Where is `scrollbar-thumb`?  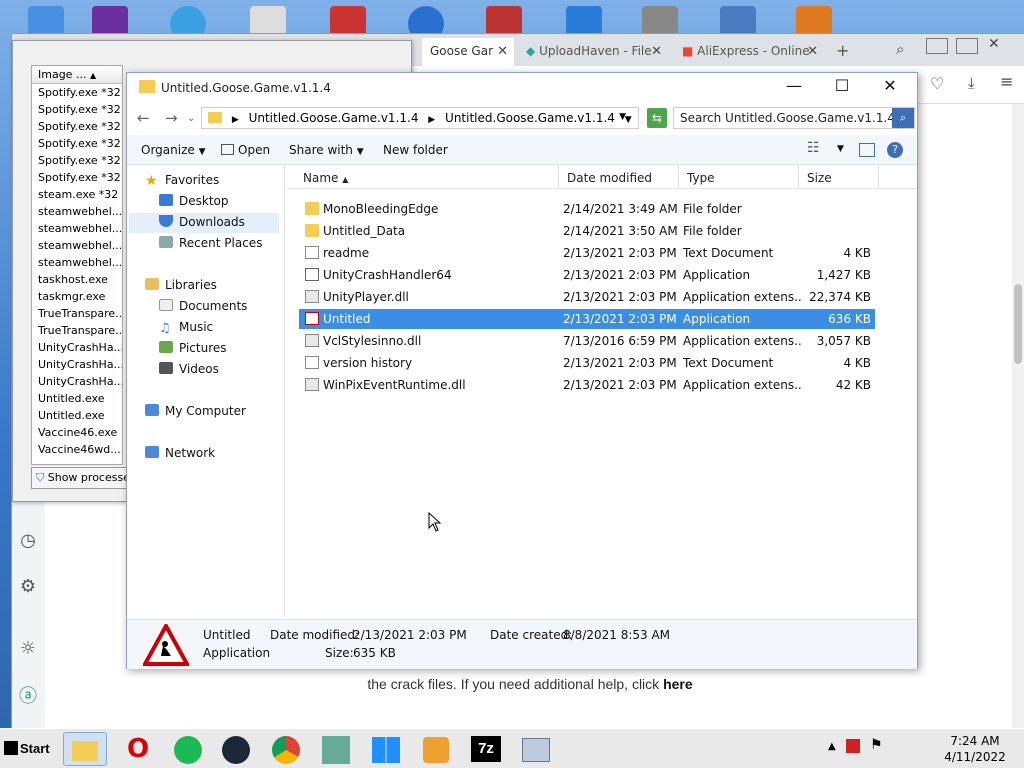
scrollbar-thumb is located at coordinates (1018, 324).